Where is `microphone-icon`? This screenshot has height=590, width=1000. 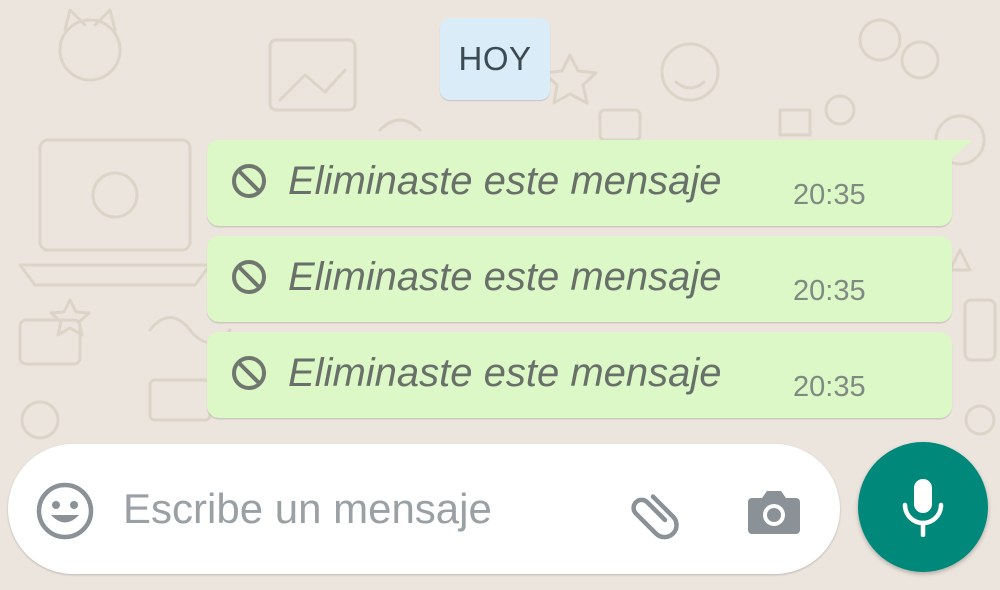
microphone-icon is located at coordinates (923, 508).